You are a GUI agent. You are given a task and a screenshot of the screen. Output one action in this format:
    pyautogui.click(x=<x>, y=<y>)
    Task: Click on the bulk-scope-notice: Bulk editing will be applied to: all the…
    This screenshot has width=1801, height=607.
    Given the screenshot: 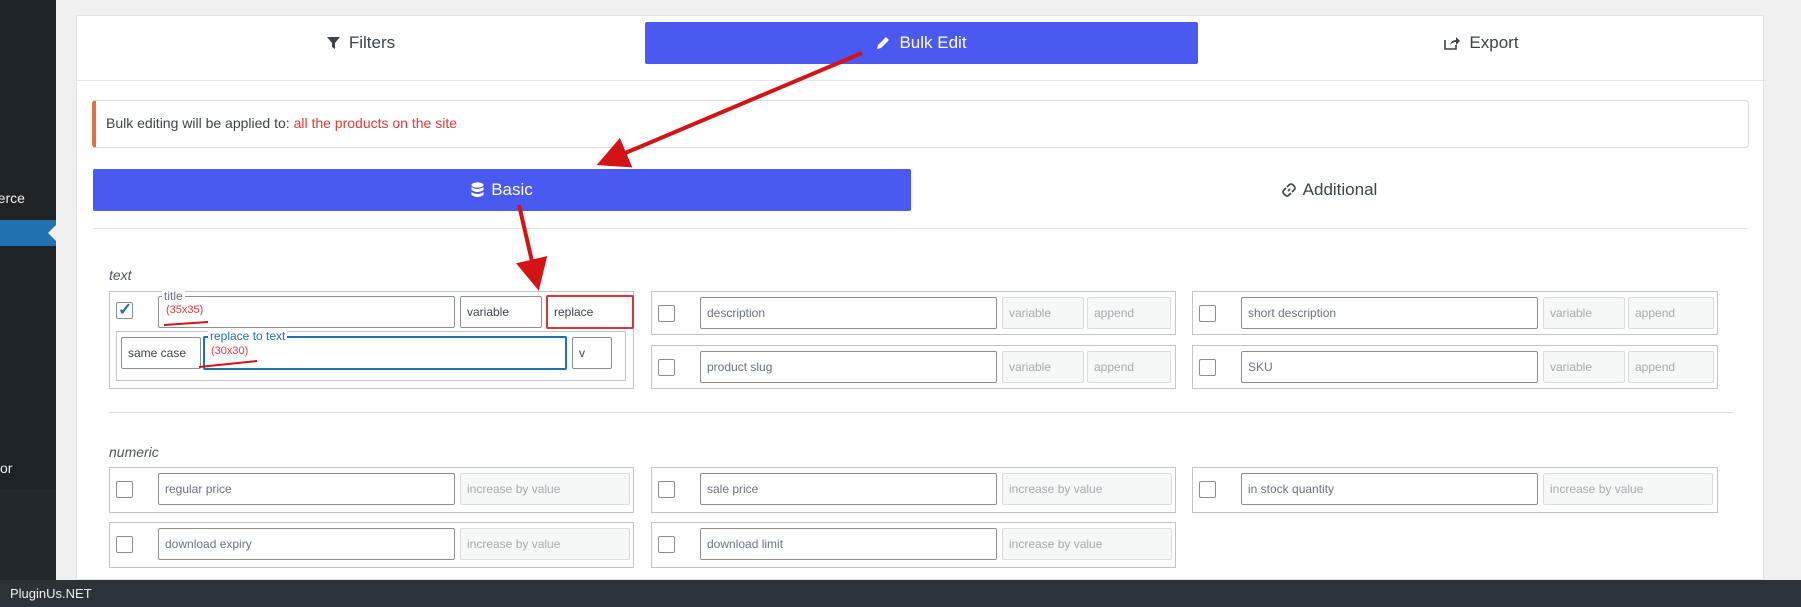 What is the action you would take?
    pyautogui.click(x=920, y=124)
    